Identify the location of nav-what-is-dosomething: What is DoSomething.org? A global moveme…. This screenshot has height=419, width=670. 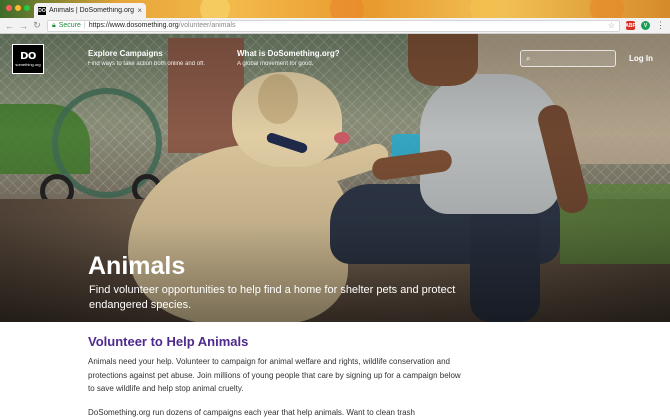
(288, 58).